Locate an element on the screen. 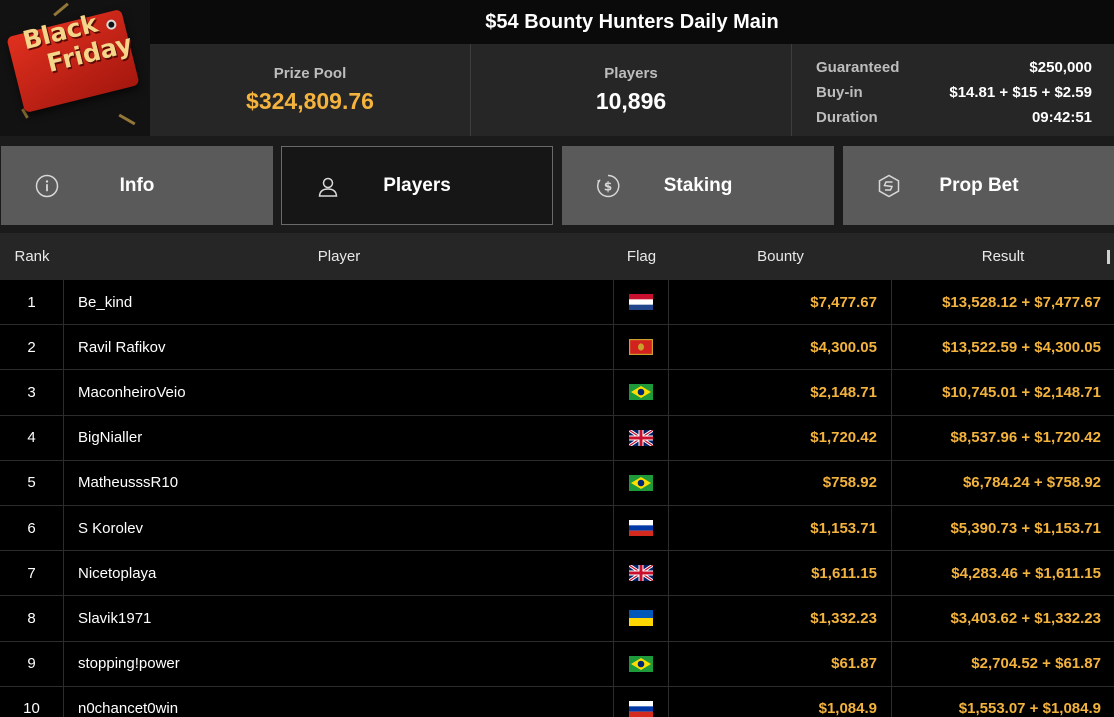 This screenshot has height=717, width=1114. dollar-coin-icon: $ is located at coordinates (608, 186).